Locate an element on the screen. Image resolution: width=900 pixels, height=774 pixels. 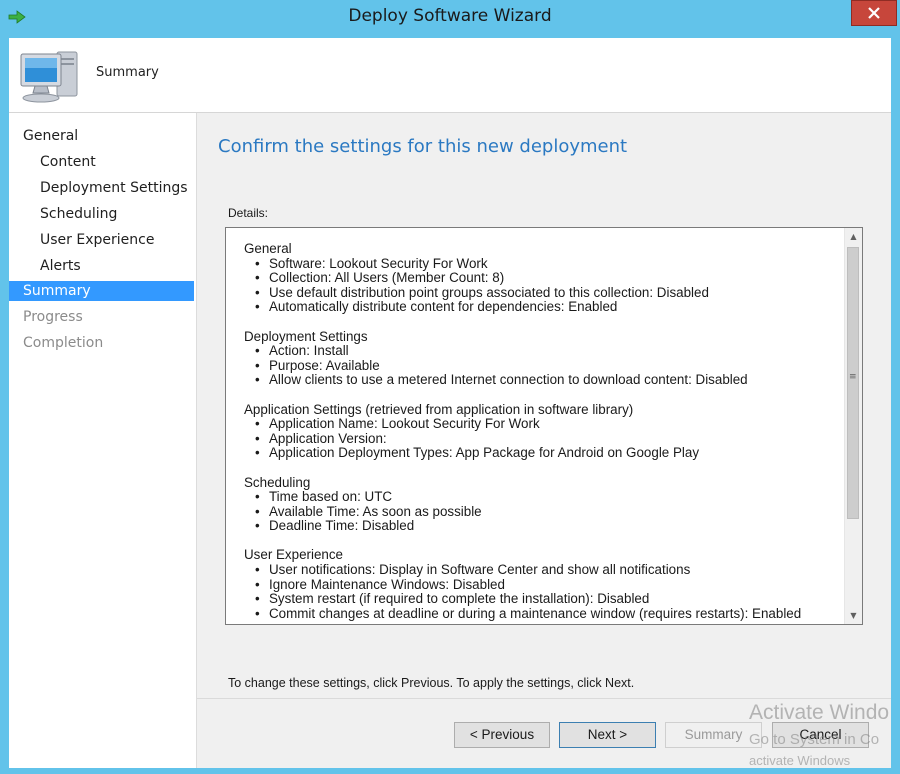
wizard-header: Summary is located at coordinates (450, 75).